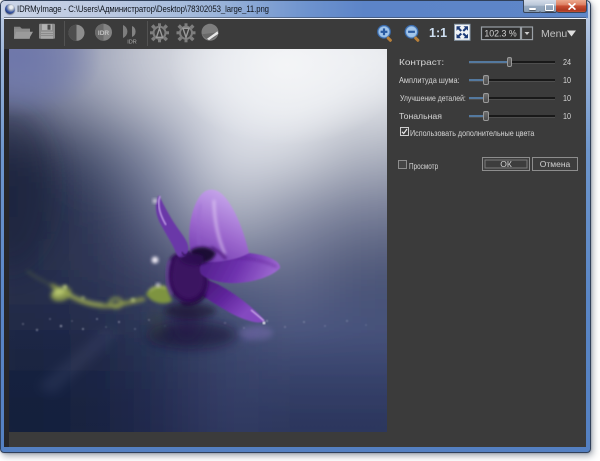 Image resolution: width=600 pixels, height=461 pixels. I want to click on svg-text: 1:1, so click(438, 33).